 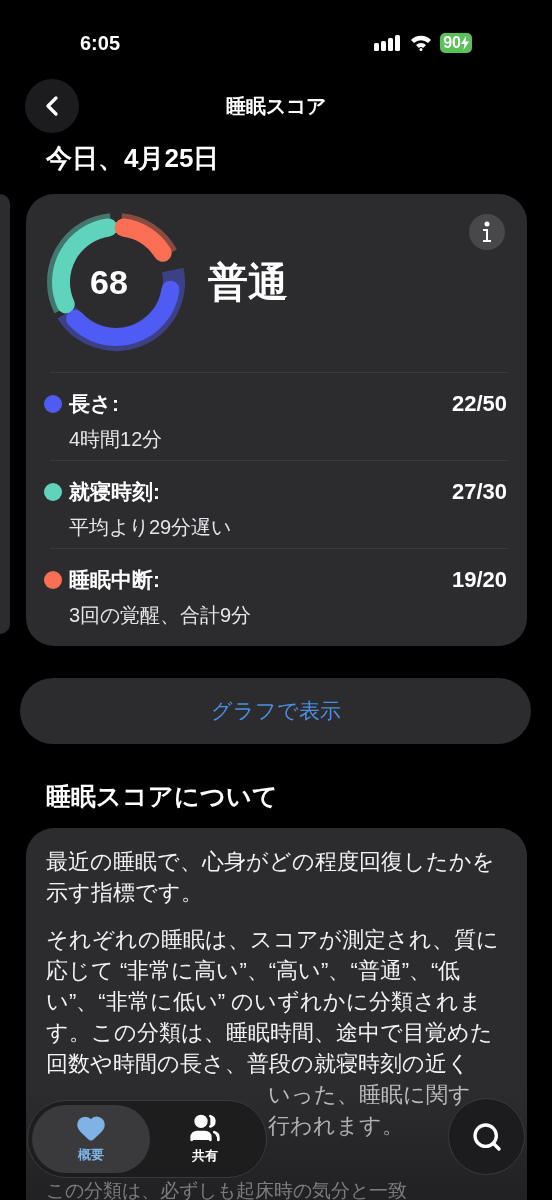 What do you see at coordinates (100, 43) in the screenshot?
I see `status-time: 6:05` at bounding box center [100, 43].